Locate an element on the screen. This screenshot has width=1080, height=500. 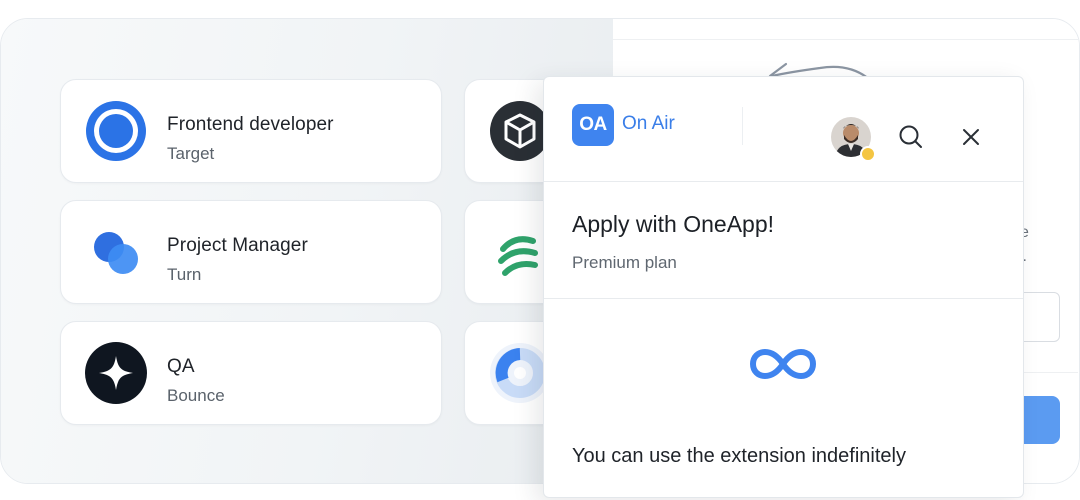
popup-header: OA On Air is located at coordinates (783, 119).